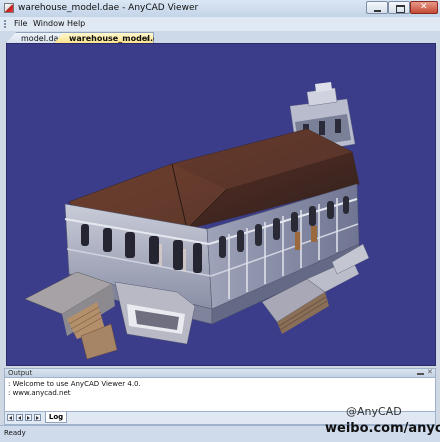 This screenshot has width=440, height=442. Describe the element at coordinates (56, 417) in the screenshot. I see `tab-log: Log` at that location.